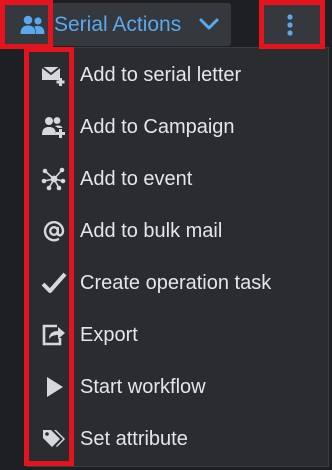 The image size is (332, 470). I want to click on kebab-vertical-icon, so click(290, 25).